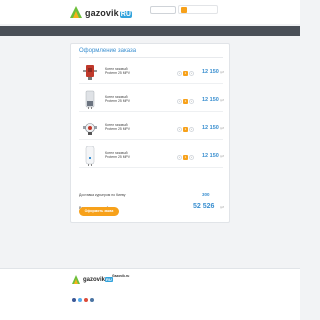 This screenshot has width=320, height=320. I want to click on google-plus-icon, so click(86, 300).